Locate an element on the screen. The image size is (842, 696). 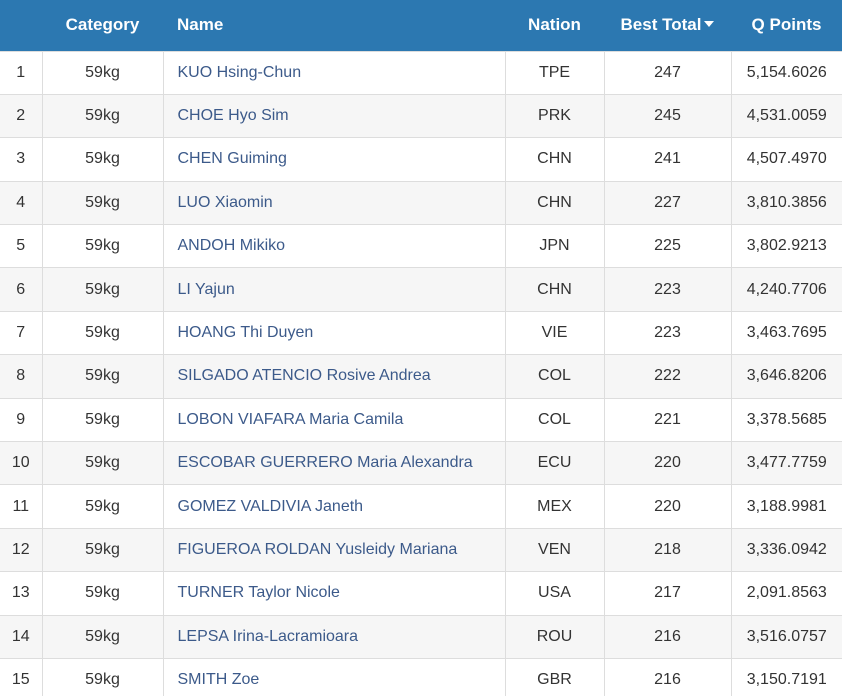
rank-cell: 13 is located at coordinates (21, 593).